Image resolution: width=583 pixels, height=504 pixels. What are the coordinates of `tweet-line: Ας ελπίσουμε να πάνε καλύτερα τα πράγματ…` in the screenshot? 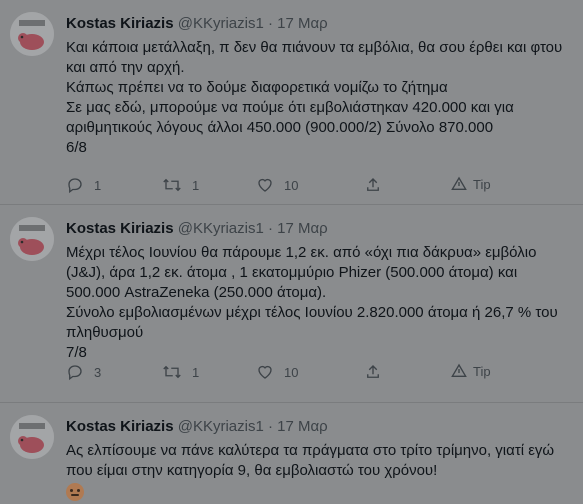 It's located at (310, 460).